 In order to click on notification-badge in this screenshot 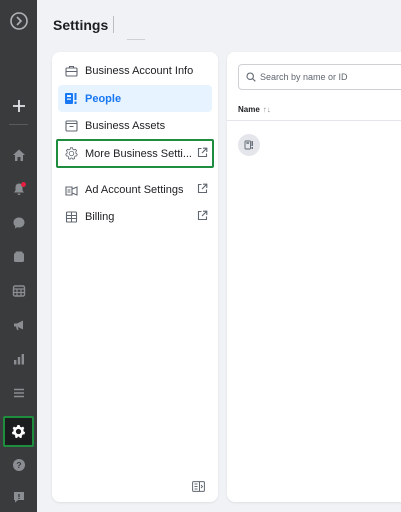, I will do `click(23, 184)`.